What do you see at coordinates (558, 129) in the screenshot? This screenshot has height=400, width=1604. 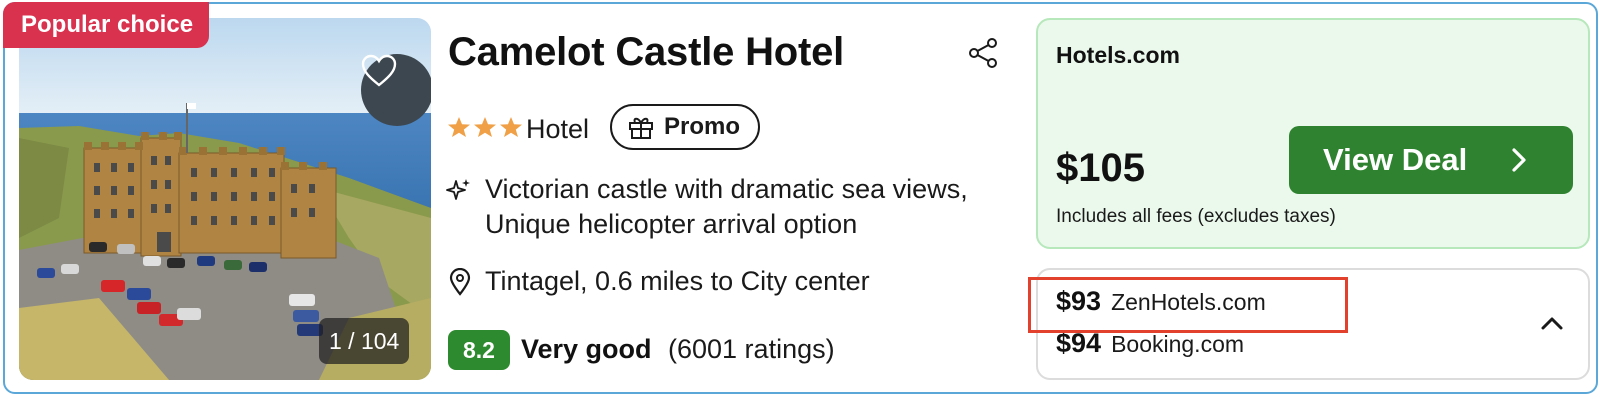 I see `property-type: Hotel` at bounding box center [558, 129].